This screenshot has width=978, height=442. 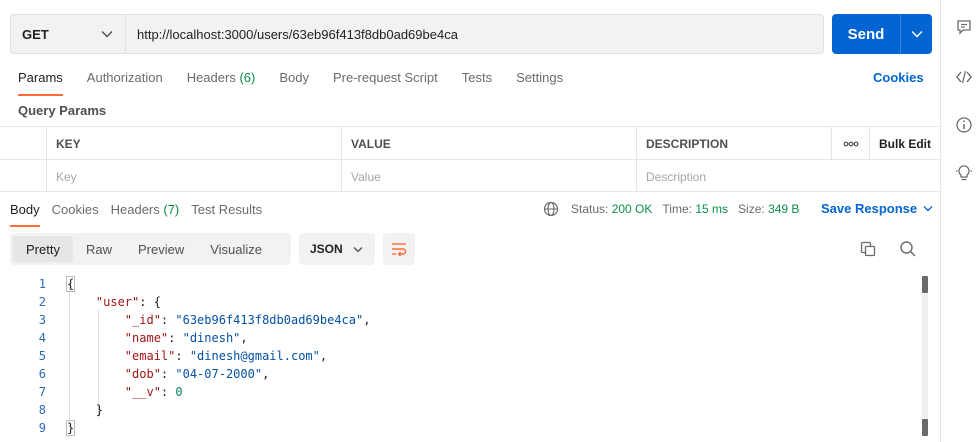 What do you see at coordinates (590, 209) in the screenshot?
I see `status-label: Status:` at bounding box center [590, 209].